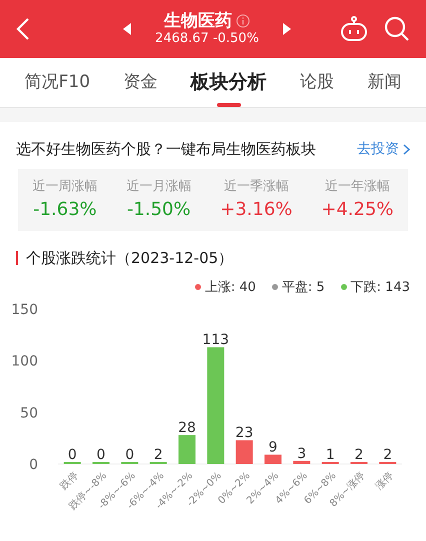 The width and height of the screenshot is (426, 541). What do you see at coordinates (330, 455) in the screenshot?
I see `bar-value: 1` at bounding box center [330, 455].